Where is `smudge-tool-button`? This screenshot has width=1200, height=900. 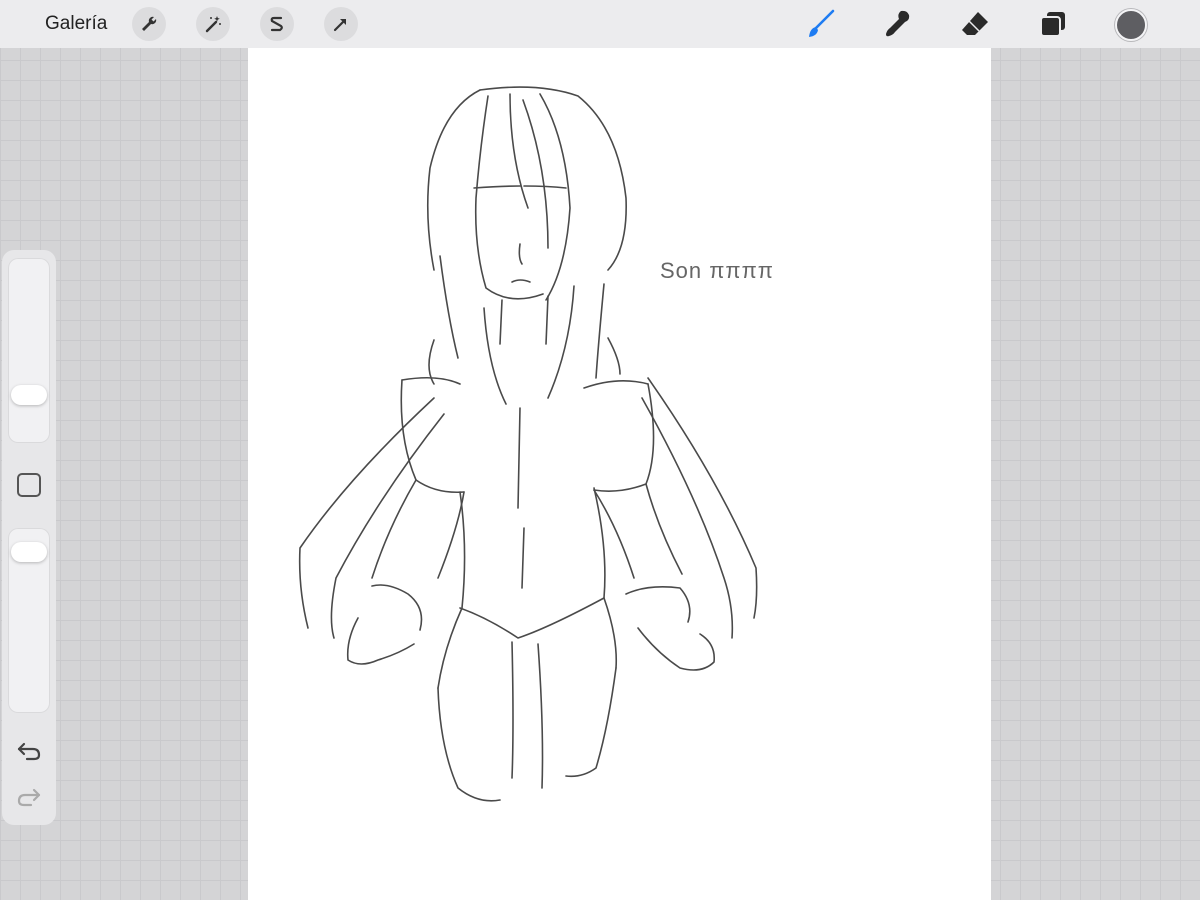
smudge-tool-button is located at coordinates (897, 24).